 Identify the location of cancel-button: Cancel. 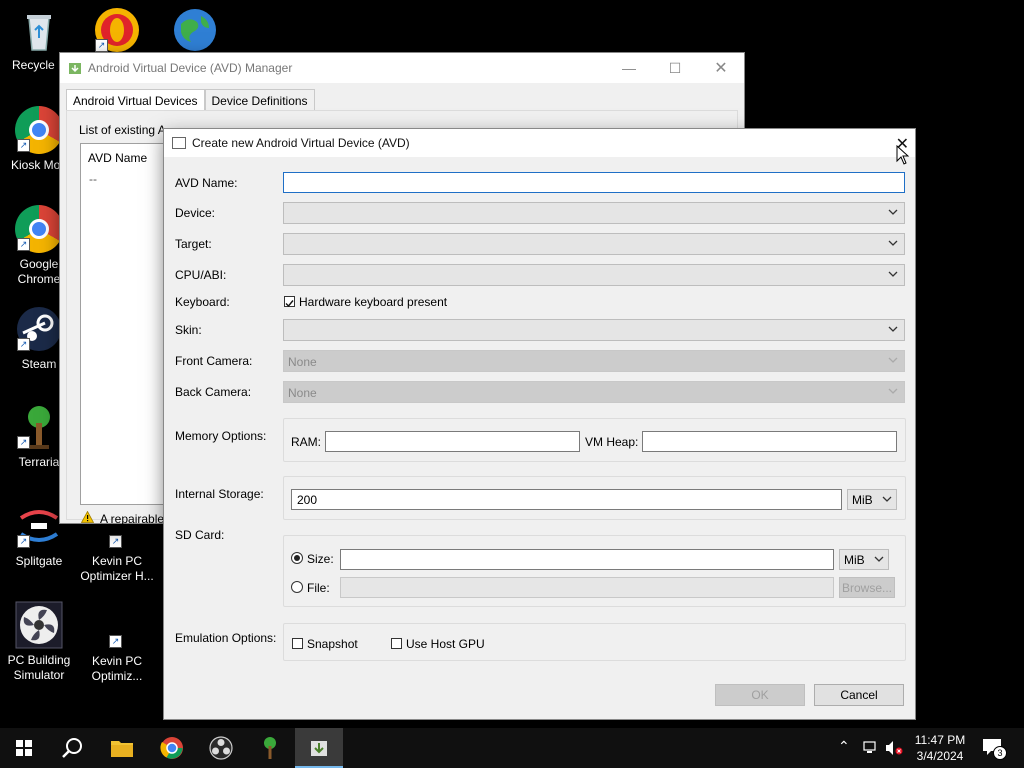
(859, 695).